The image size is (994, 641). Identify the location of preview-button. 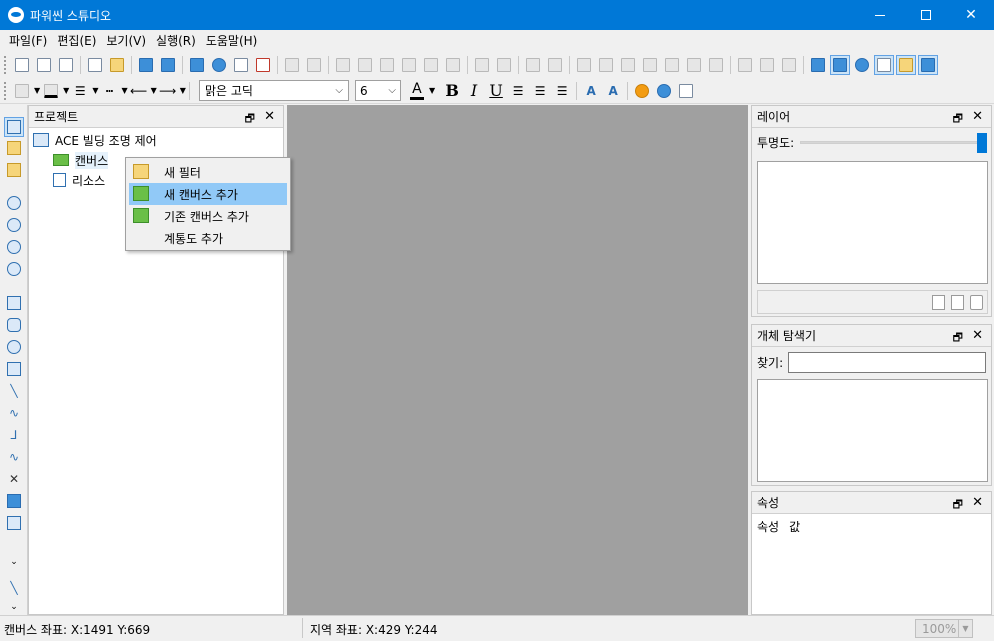
(686, 91).